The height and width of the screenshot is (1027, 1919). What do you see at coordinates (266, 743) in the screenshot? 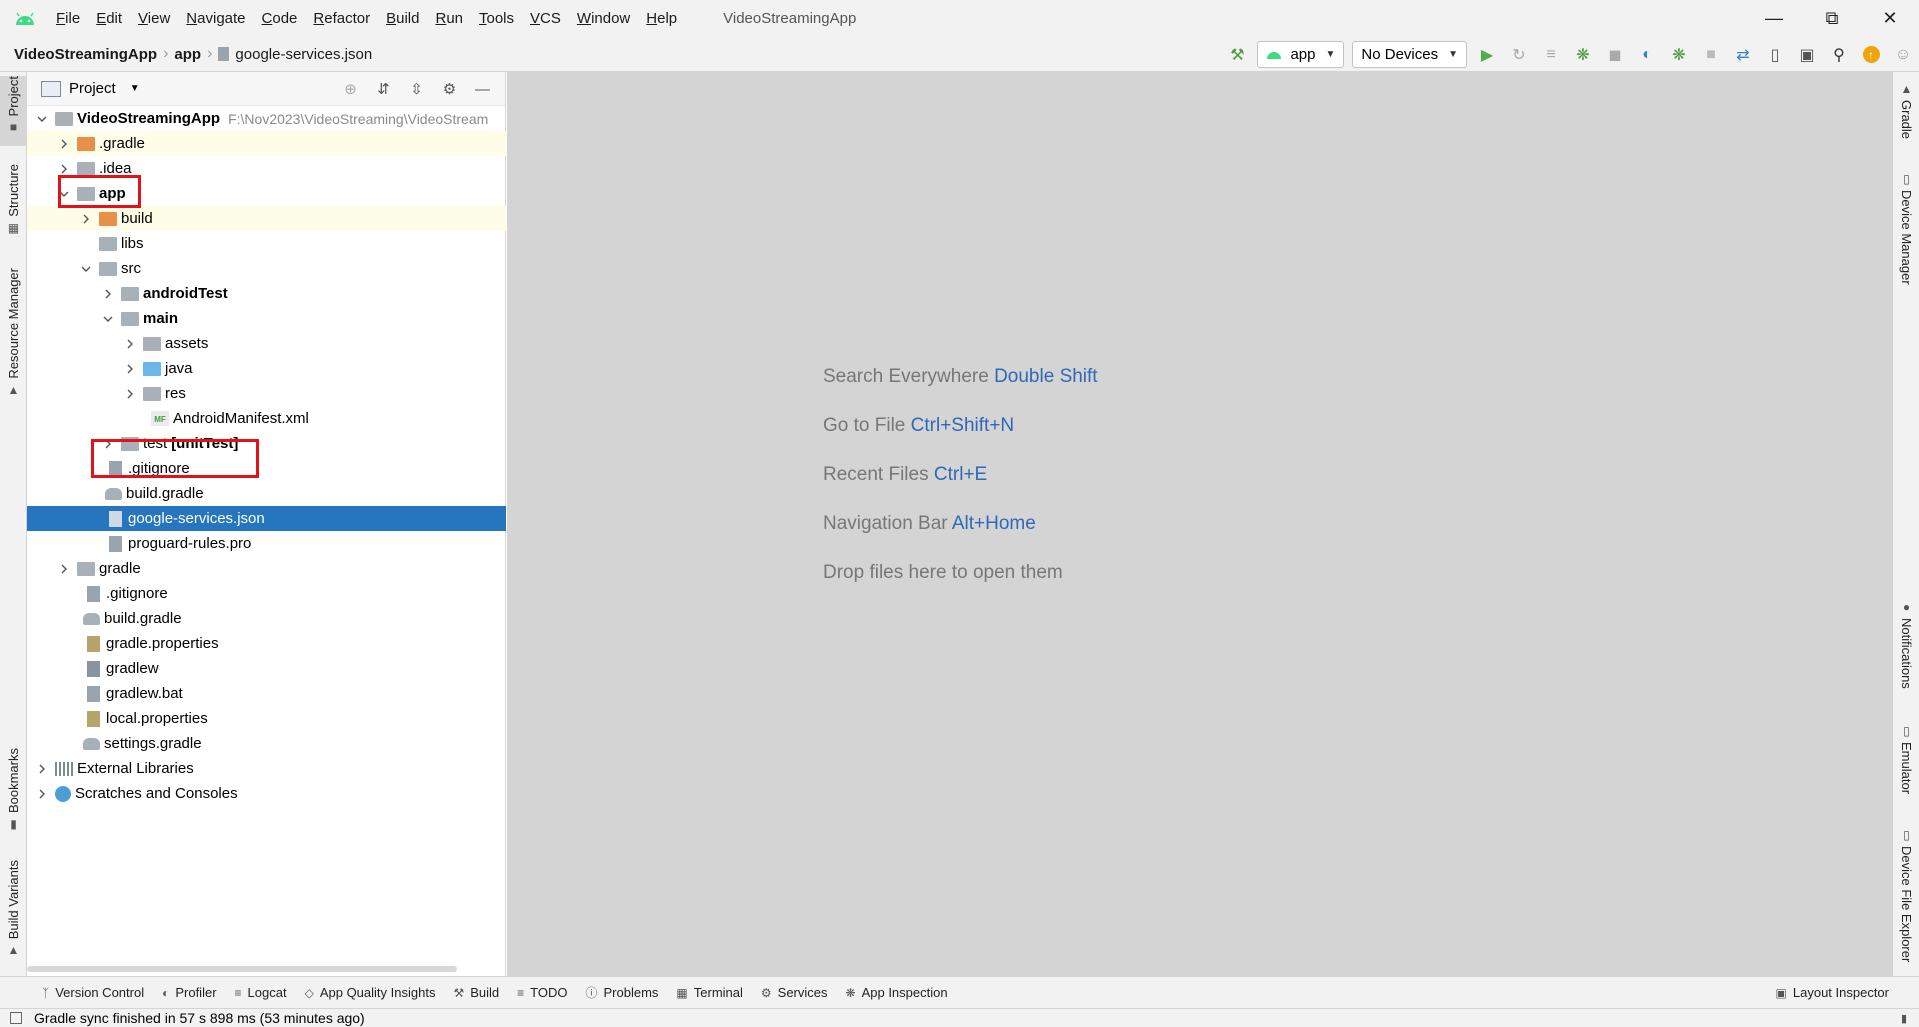
I see `tree-row-settings-gradle: settings.gradle` at bounding box center [266, 743].